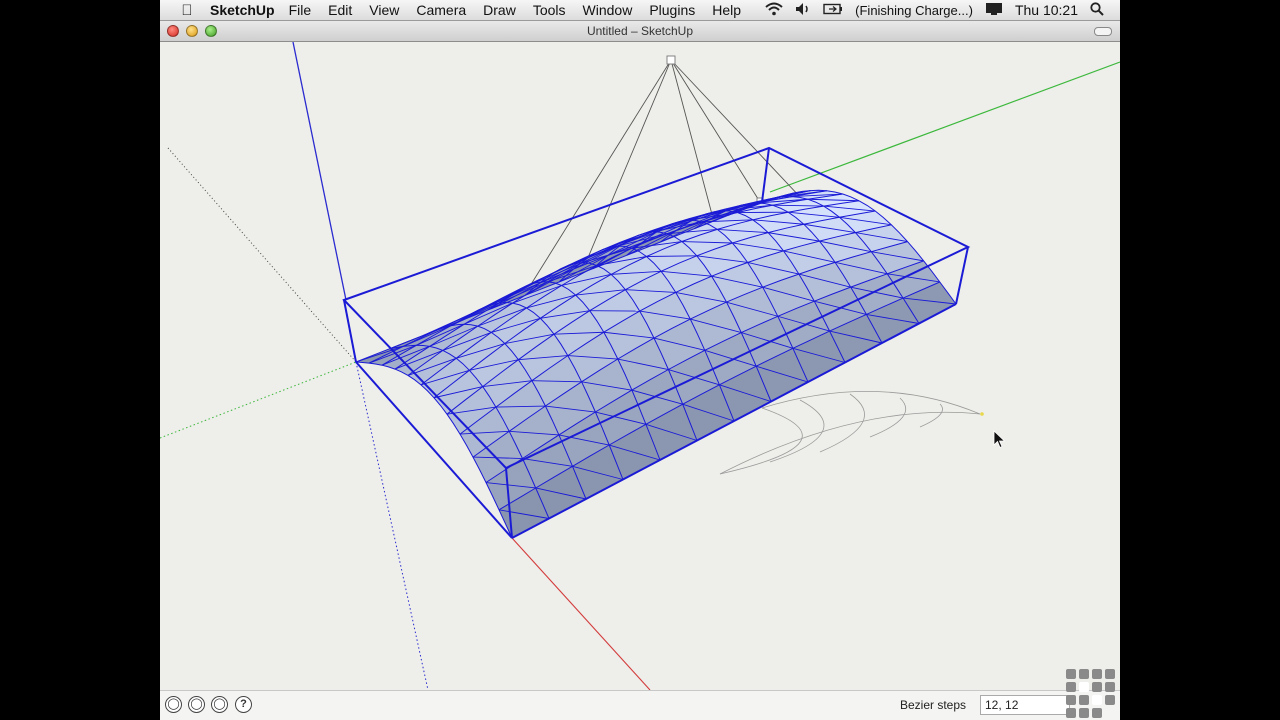 This screenshot has height=720, width=1280. I want to click on menu-plugins: Plugins, so click(672, 10).